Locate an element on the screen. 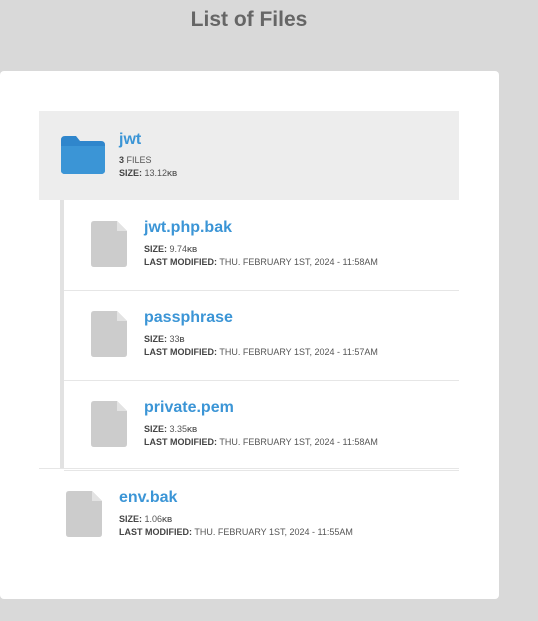 This screenshot has height=621, width=538. file-size-value: 33 is located at coordinates (174, 339).